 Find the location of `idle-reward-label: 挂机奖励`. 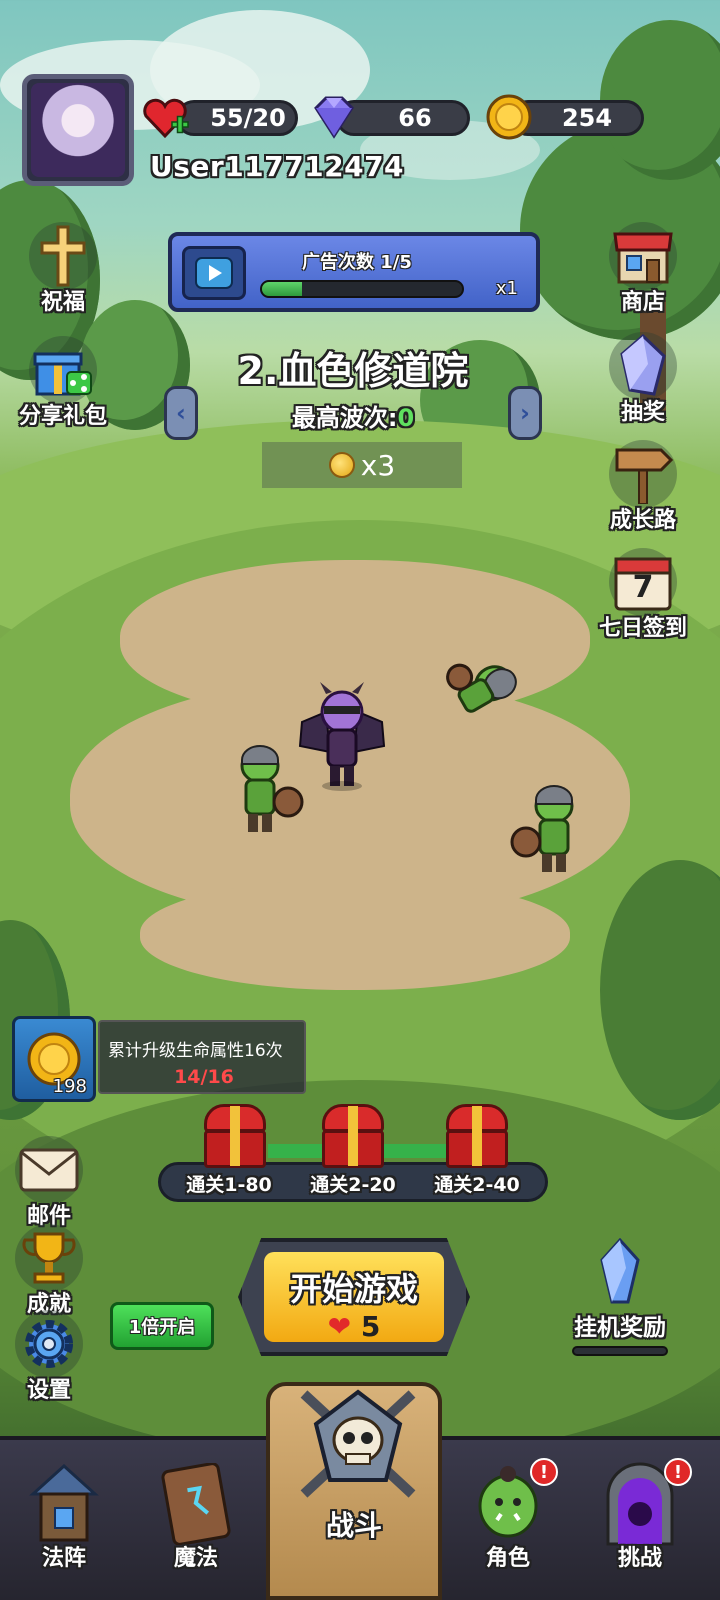

idle-reward-label: 挂机奖励 is located at coordinates (620, 1328).